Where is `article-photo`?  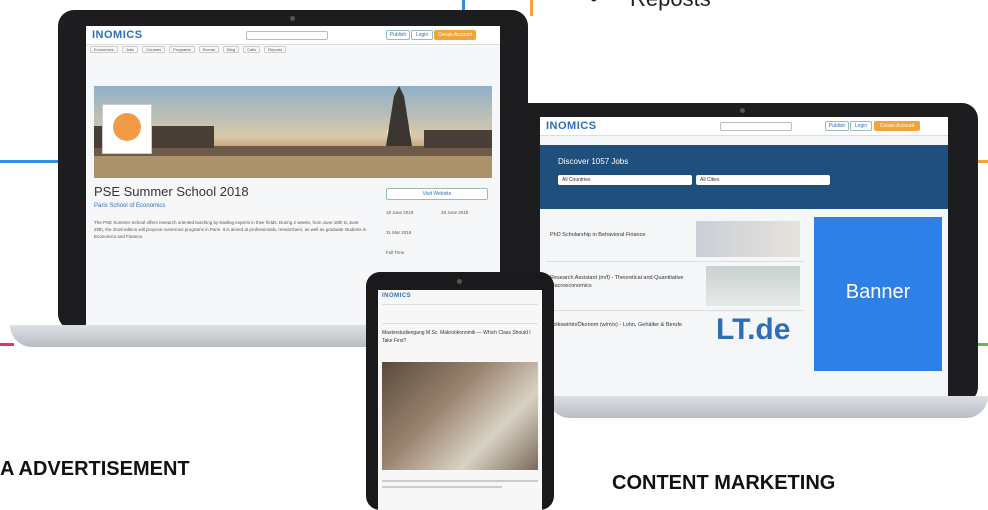
article-photo is located at coordinates (460, 416).